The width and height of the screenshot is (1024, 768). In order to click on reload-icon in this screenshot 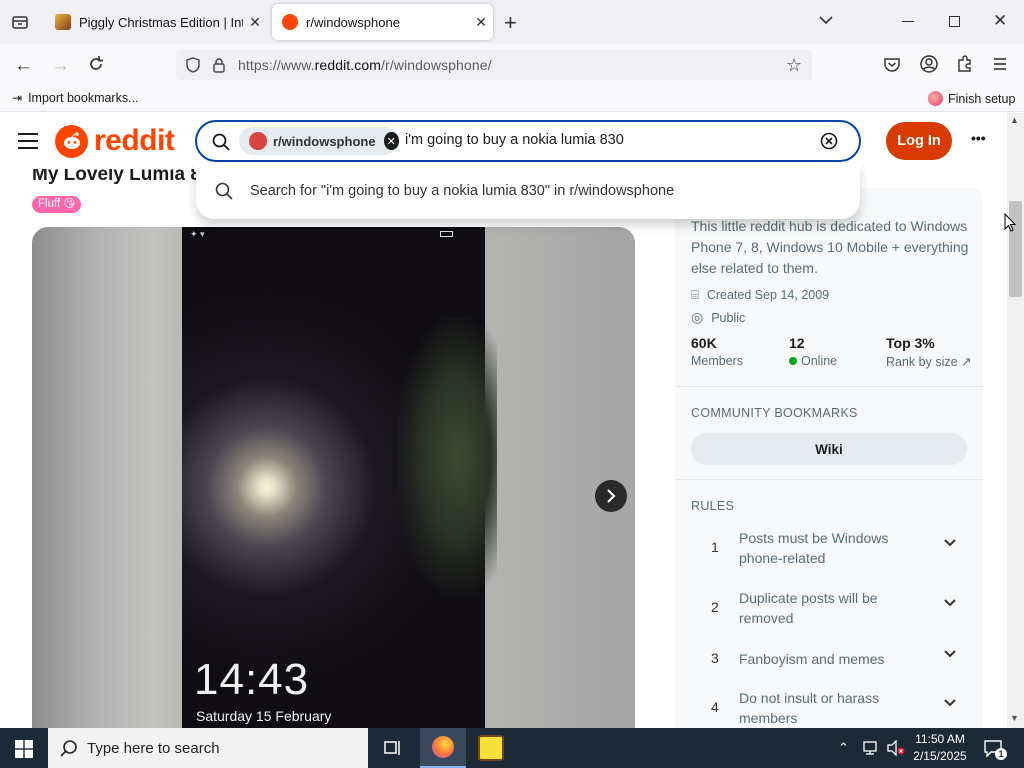, I will do `click(96, 64)`.